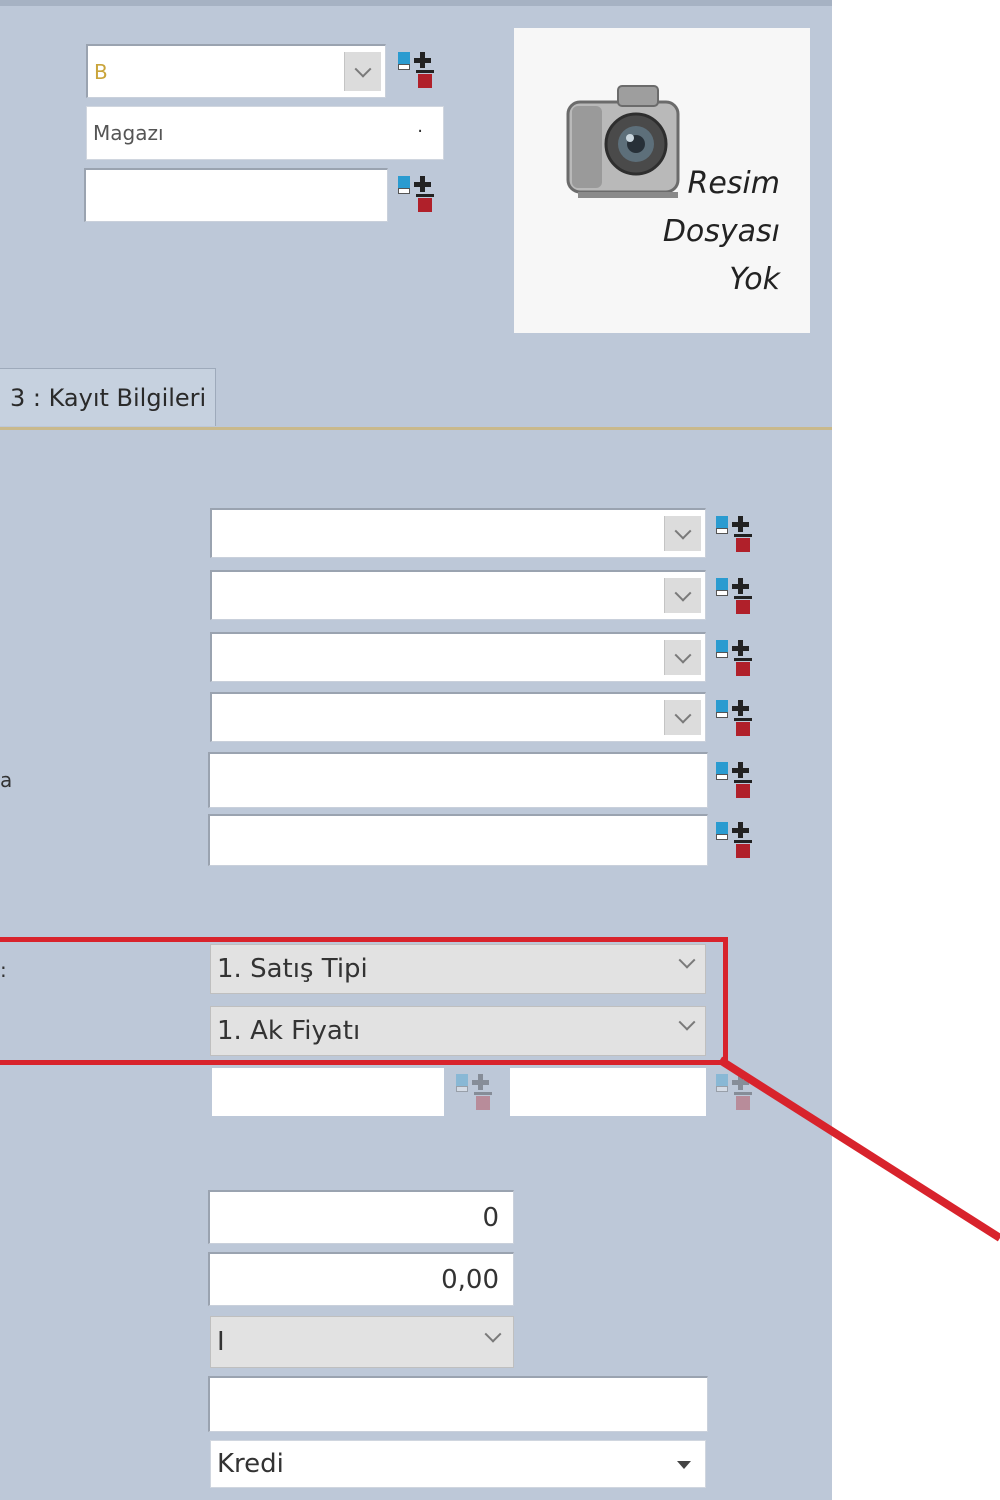  I want to click on tab-record-info: 3 : Kayıt Bilgileri, so click(108, 397).